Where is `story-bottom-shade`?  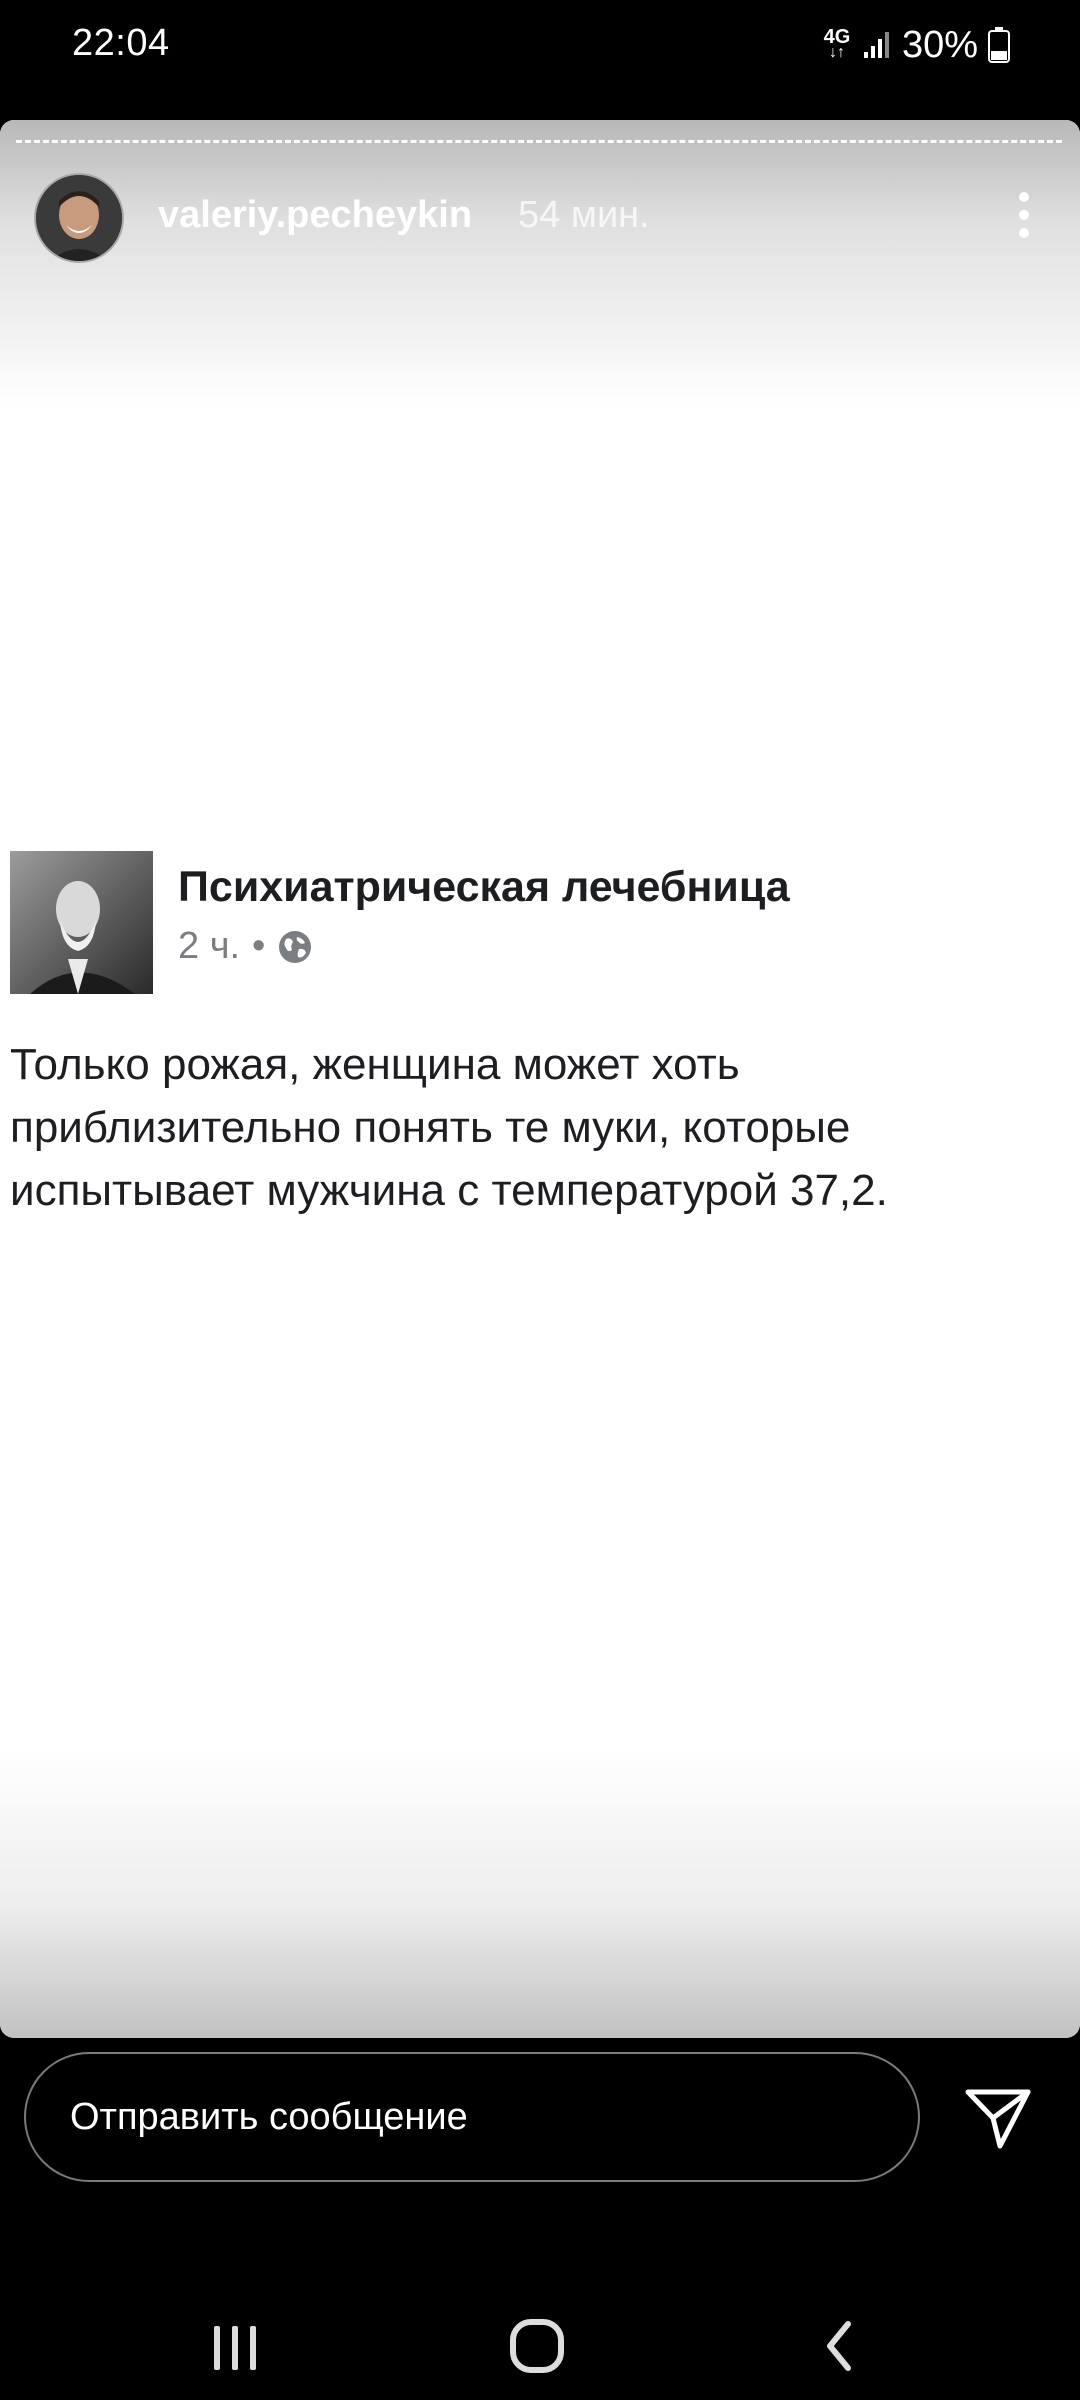 story-bottom-shade is located at coordinates (540, 1893).